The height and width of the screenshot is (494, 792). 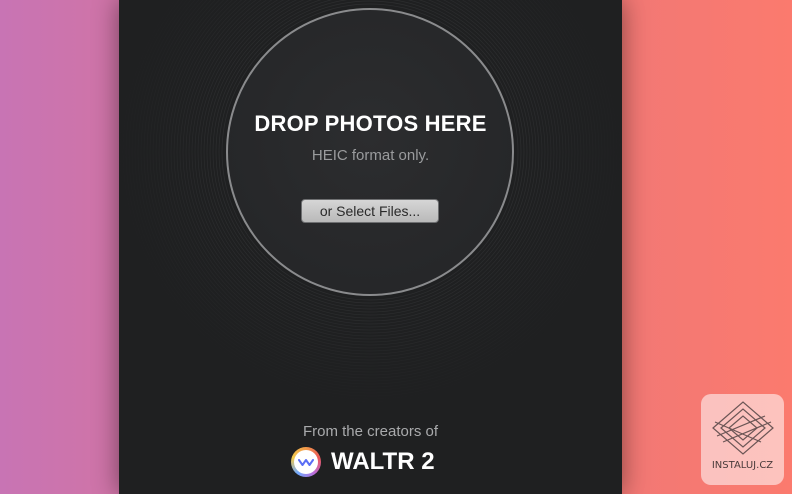 I want to click on watermark-badge: INSTALUJ.CZ, so click(x=742, y=439).